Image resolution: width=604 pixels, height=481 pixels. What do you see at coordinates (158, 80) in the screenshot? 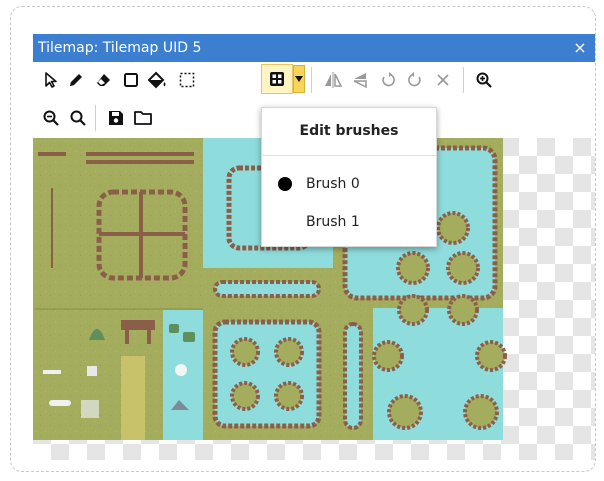
I see `bucket-fill-icon` at bounding box center [158, 80].